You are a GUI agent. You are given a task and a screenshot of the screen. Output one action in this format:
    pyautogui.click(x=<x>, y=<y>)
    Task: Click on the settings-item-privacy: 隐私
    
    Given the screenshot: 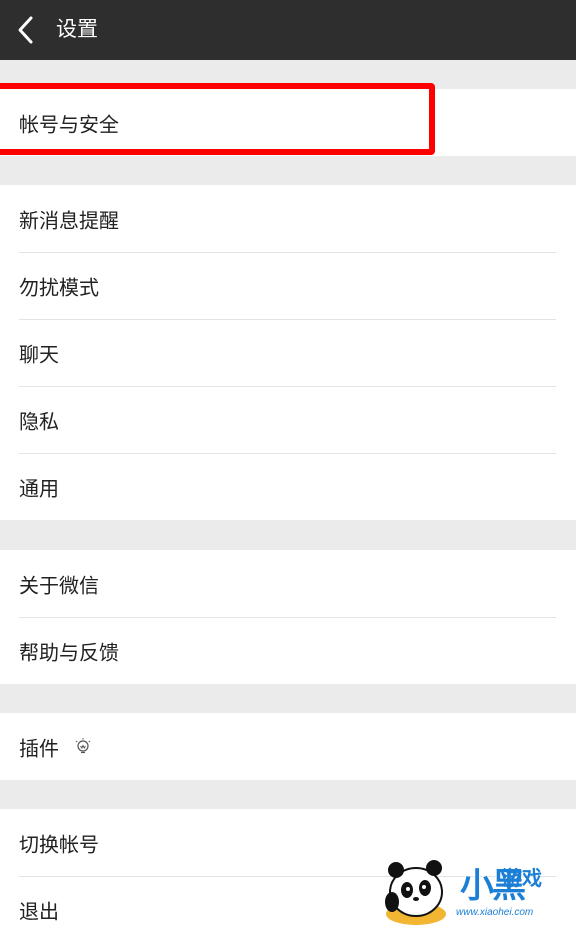 What is the action you would take?
    pyautogui.click(x=288, y=419)
    